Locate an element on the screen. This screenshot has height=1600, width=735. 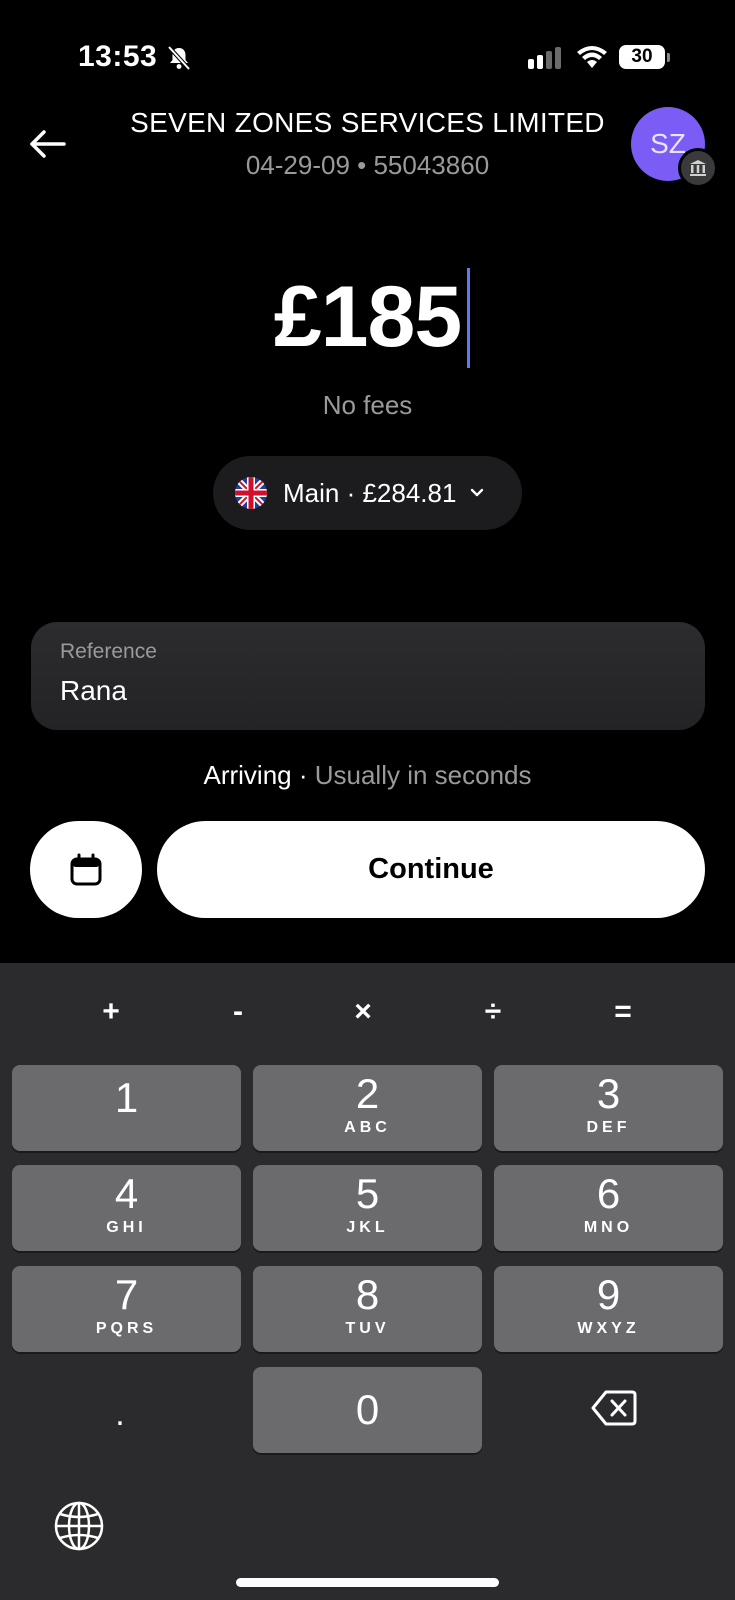
key-letters: DEF is located at coordinates (608, 1127).